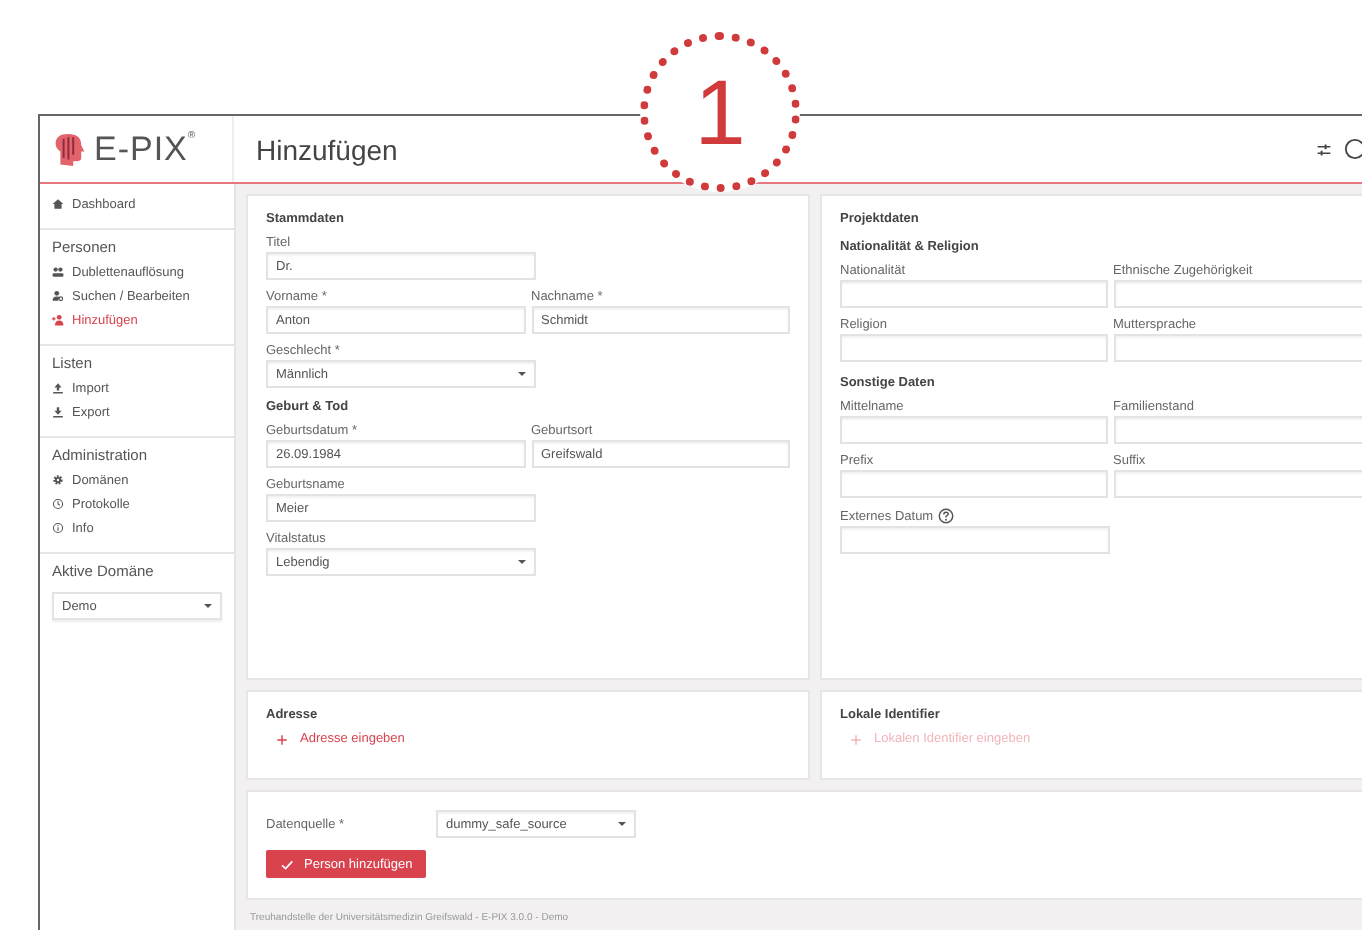  Describe the element at coordinates (720, 112) in the screenshot. I see `step-marker: 1` at that location.